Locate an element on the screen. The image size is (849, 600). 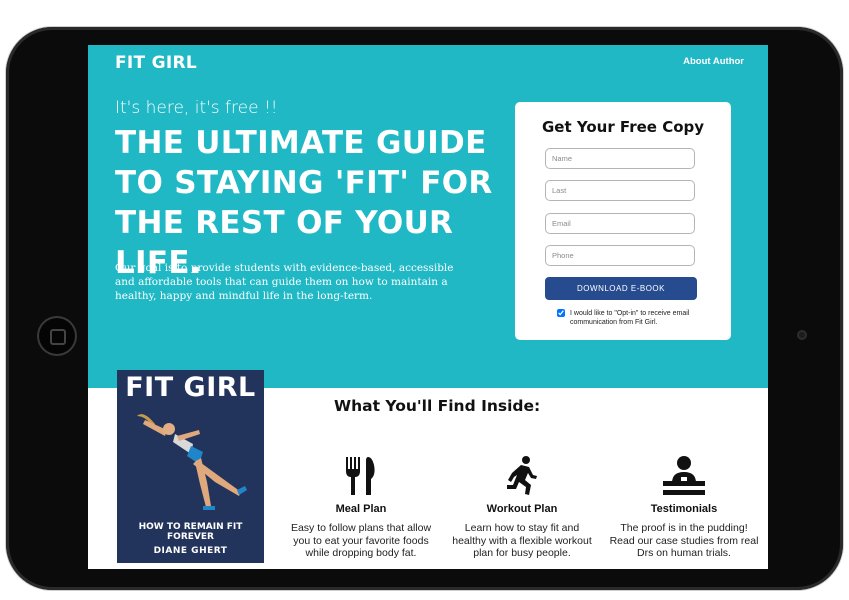
fork-knife-icon is located at coordinates (360, 476).